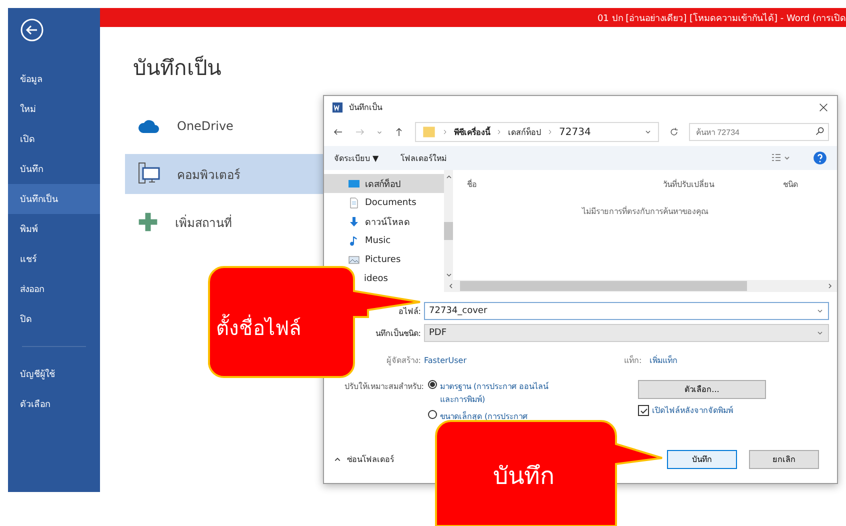 The image size is (846, 526). I want to click on sidebar-item: ตัวเลือก, so click(54, 404).